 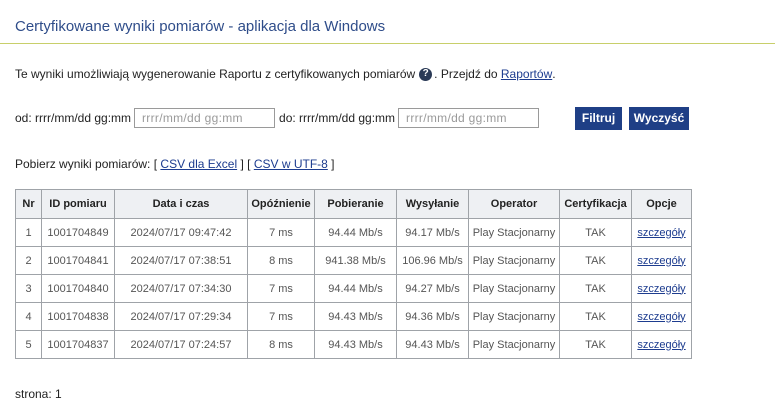 I want to click on cell-id: 1001704849, so click(x=78, y=232).